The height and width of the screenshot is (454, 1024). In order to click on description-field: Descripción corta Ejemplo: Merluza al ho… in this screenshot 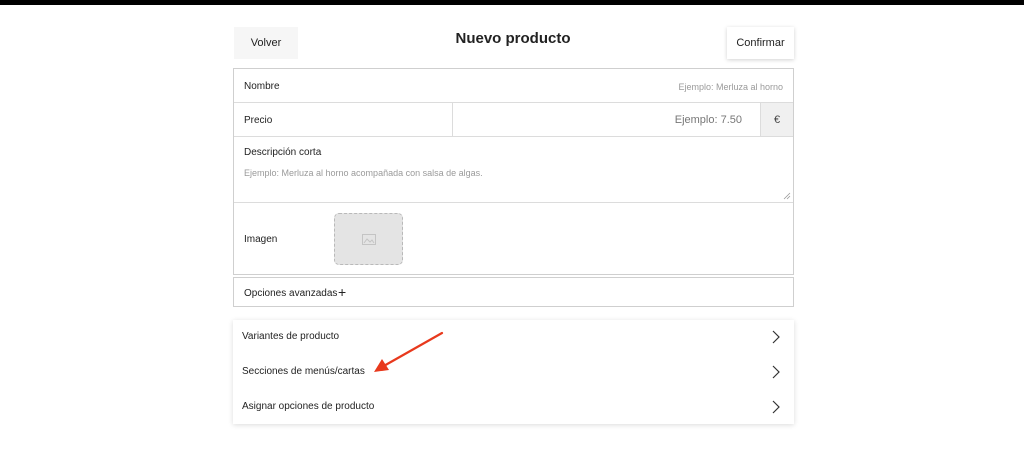, I will do `click(513, 170)`.